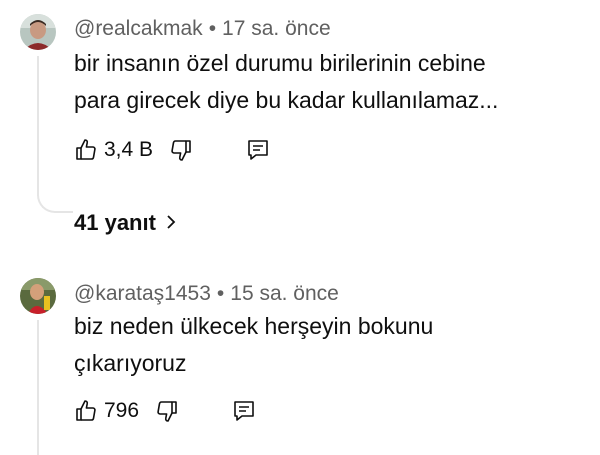  Describe the element at coordinates (284, 293) in the screenshot. I see `comment-time: 15 sa. önce` at that location.